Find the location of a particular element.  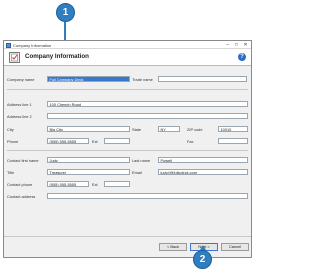

window-title: Company Information is located at coordinates (32, 45).